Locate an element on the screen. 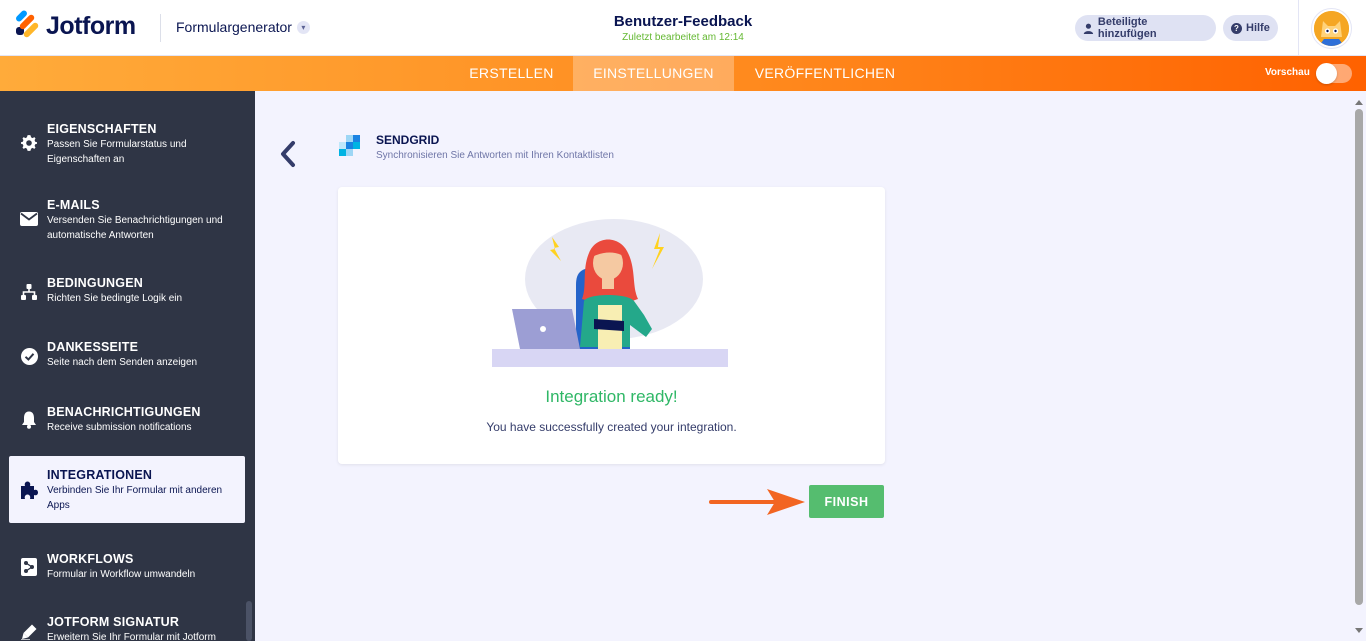  scroll-down-icon is located at coordinates (1359, 631).